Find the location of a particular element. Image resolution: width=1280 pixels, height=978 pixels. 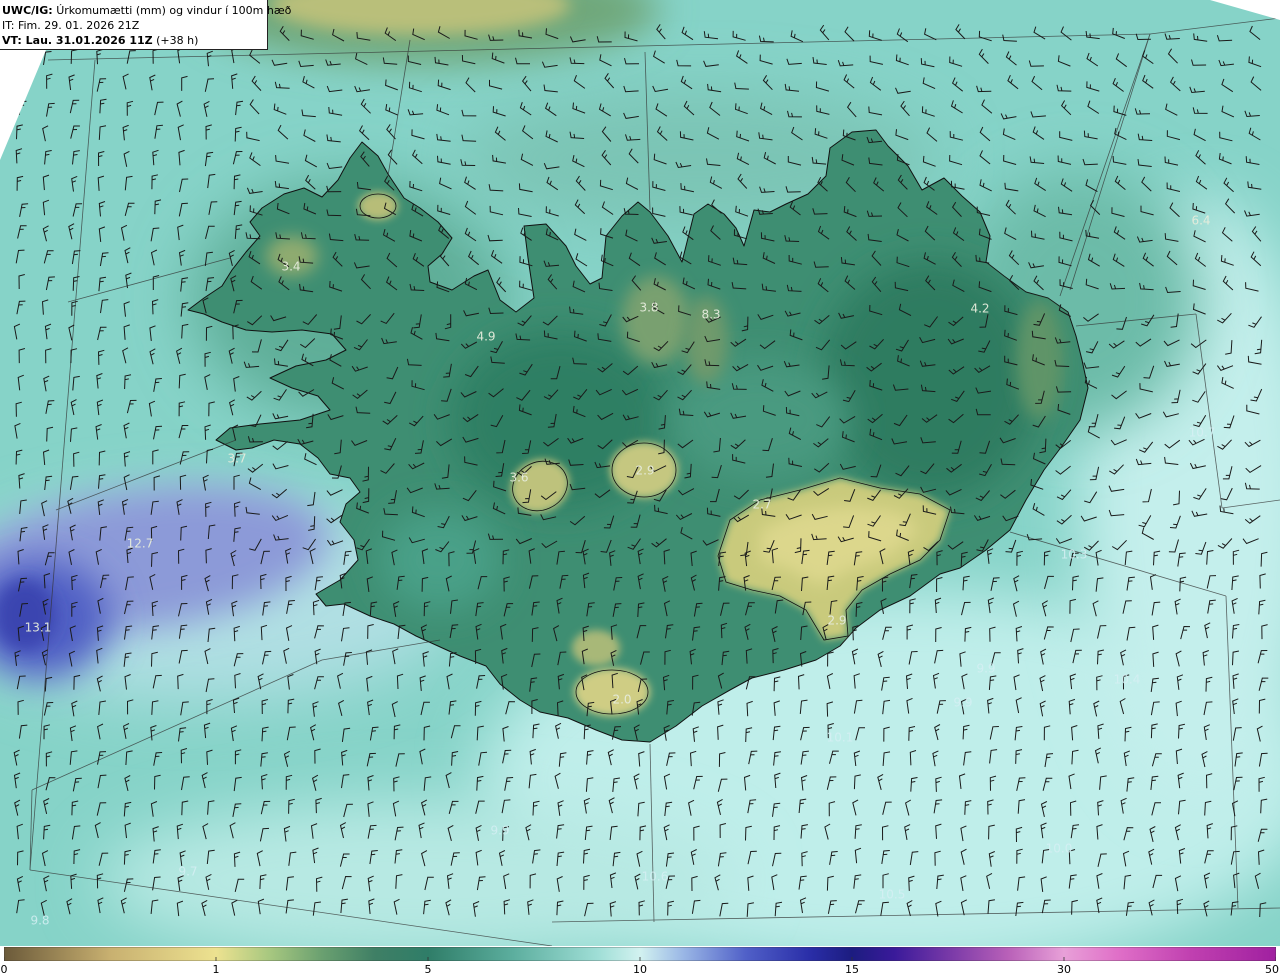

value-label: 3.4 is located at coordinates (290, 267).